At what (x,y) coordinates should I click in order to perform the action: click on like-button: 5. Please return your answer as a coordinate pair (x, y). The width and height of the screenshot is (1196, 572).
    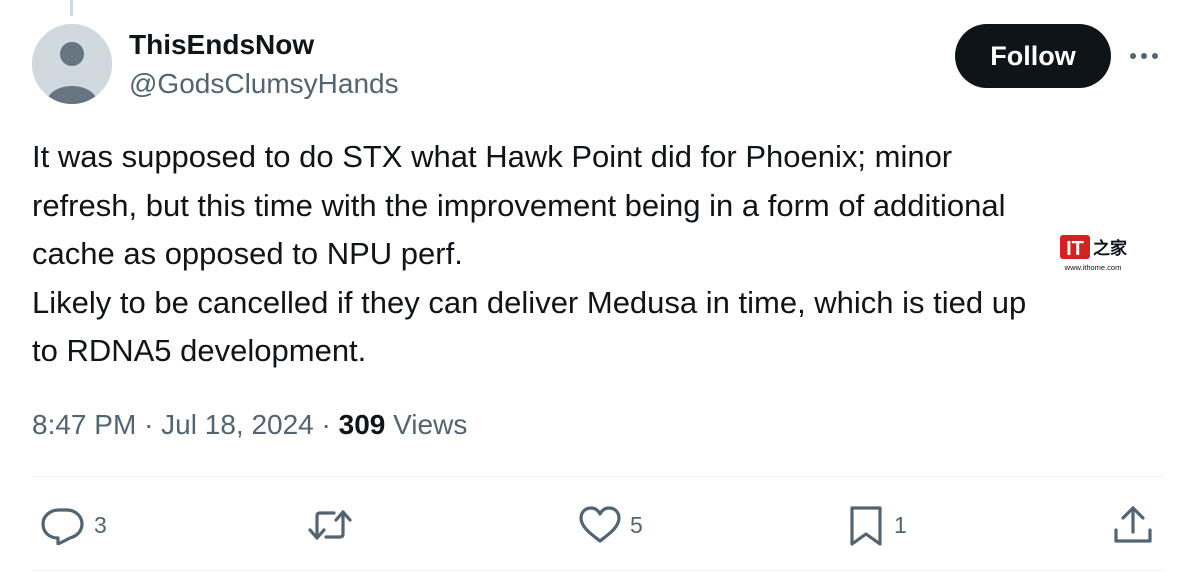
    Looking at the image, I should click on (610, 525).